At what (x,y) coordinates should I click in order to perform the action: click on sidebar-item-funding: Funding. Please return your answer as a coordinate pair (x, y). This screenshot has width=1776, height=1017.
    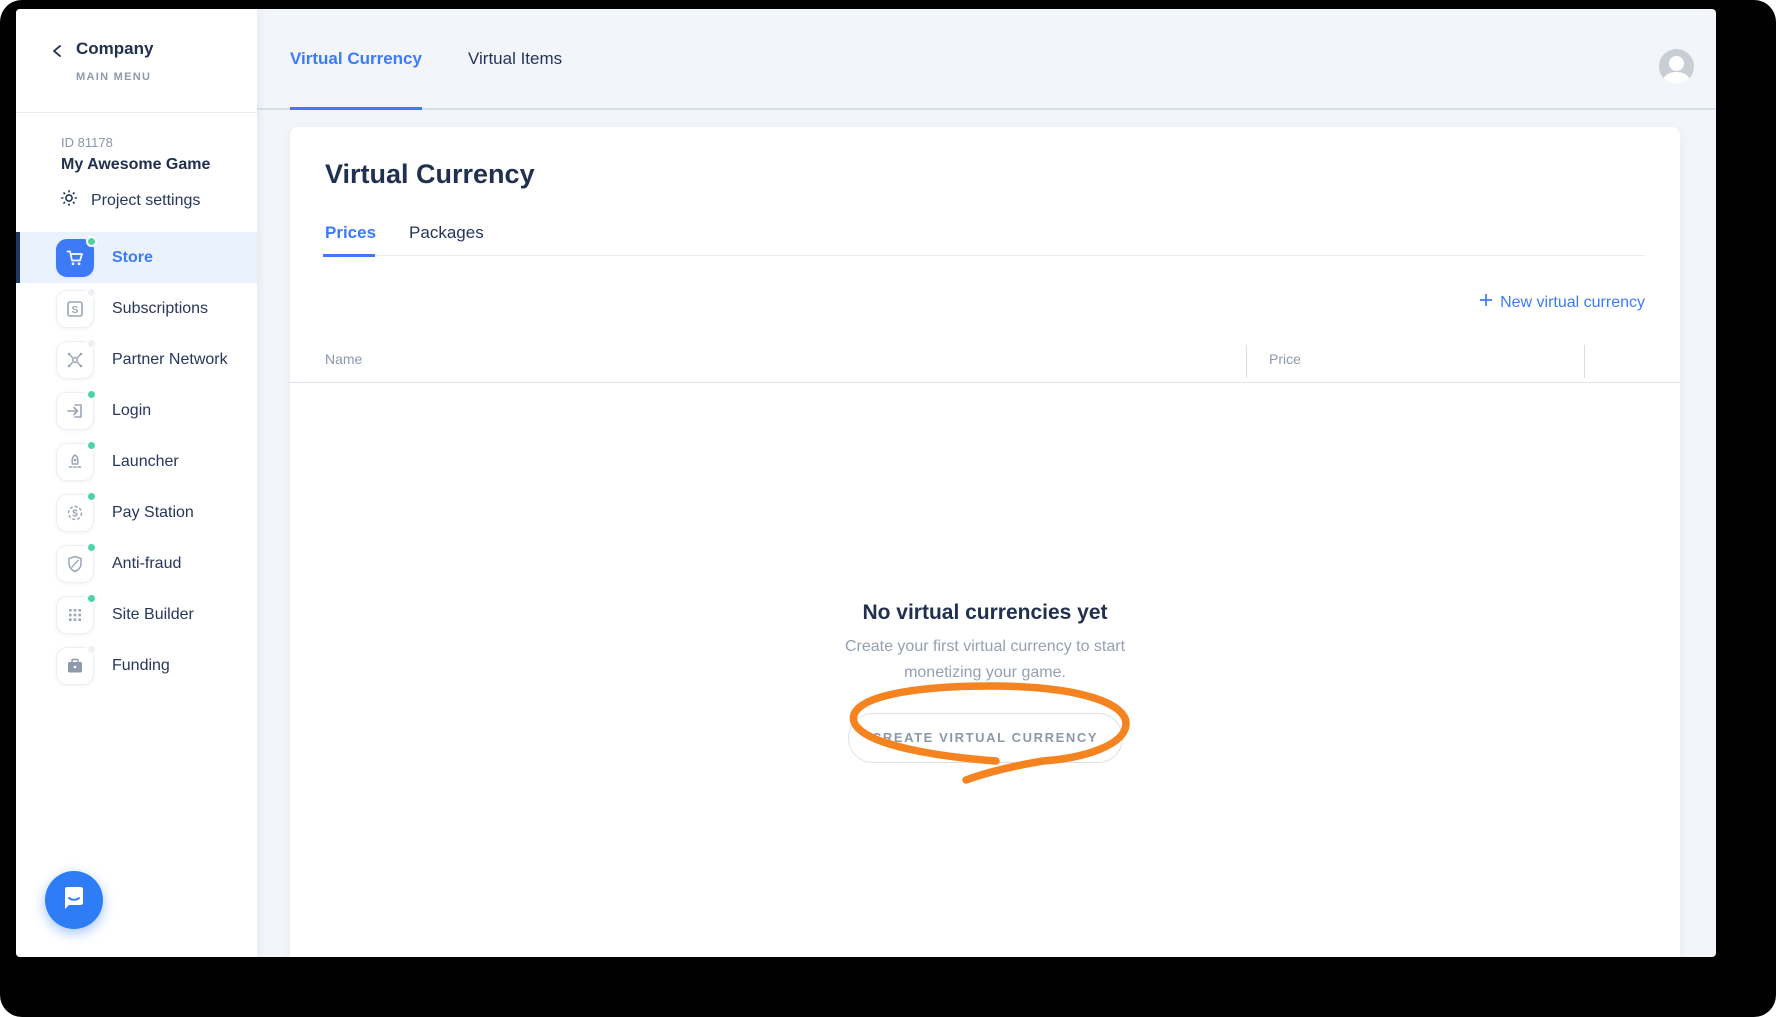
    Looking at the image, I should click on (136, 665).